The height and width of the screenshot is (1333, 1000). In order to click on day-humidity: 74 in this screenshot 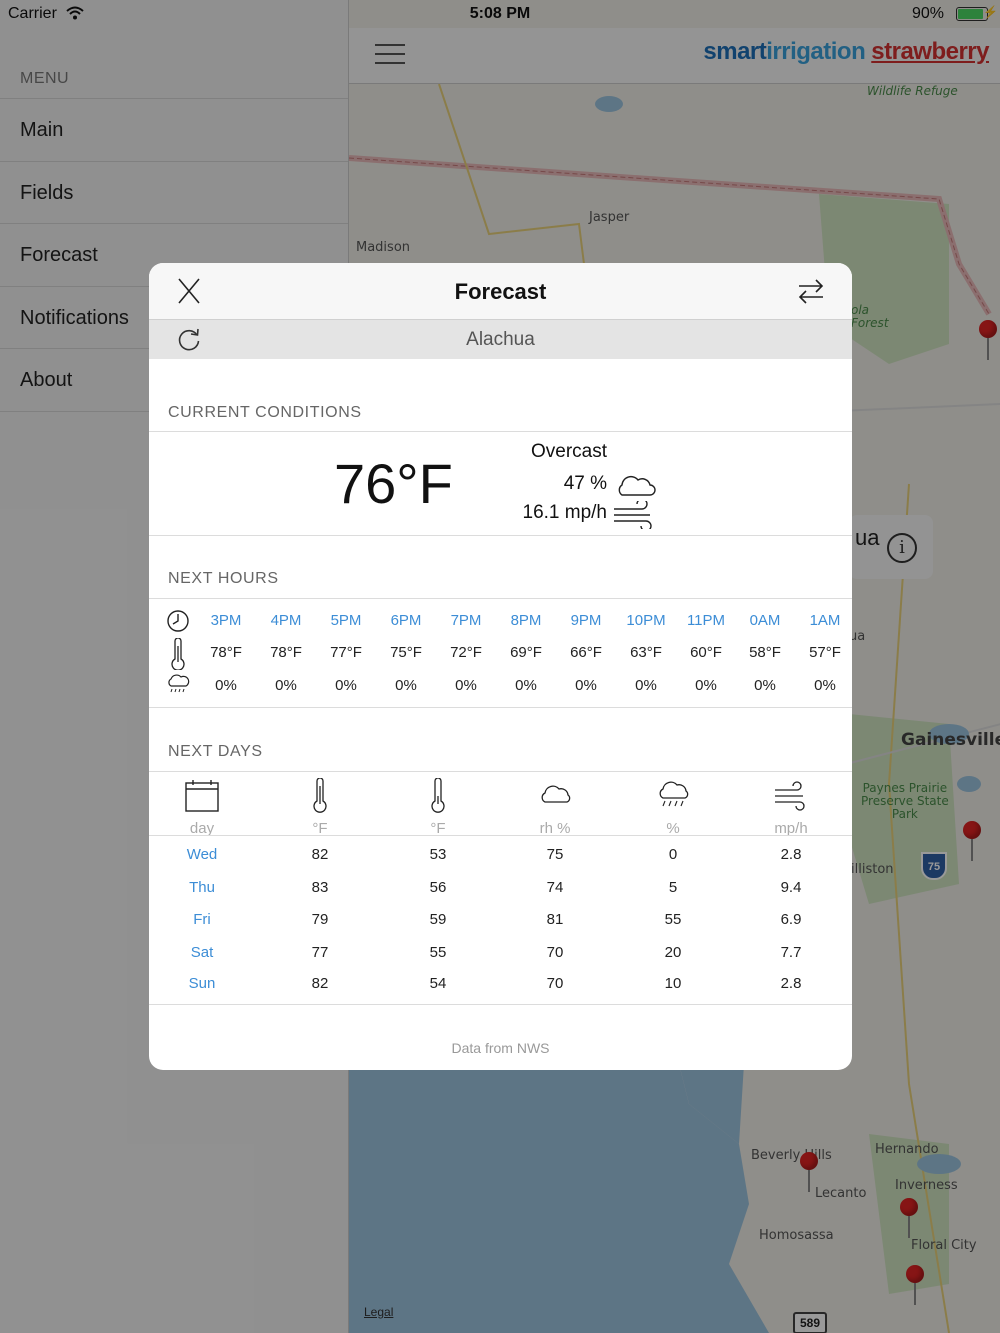, I will do `click(555, 887)`.